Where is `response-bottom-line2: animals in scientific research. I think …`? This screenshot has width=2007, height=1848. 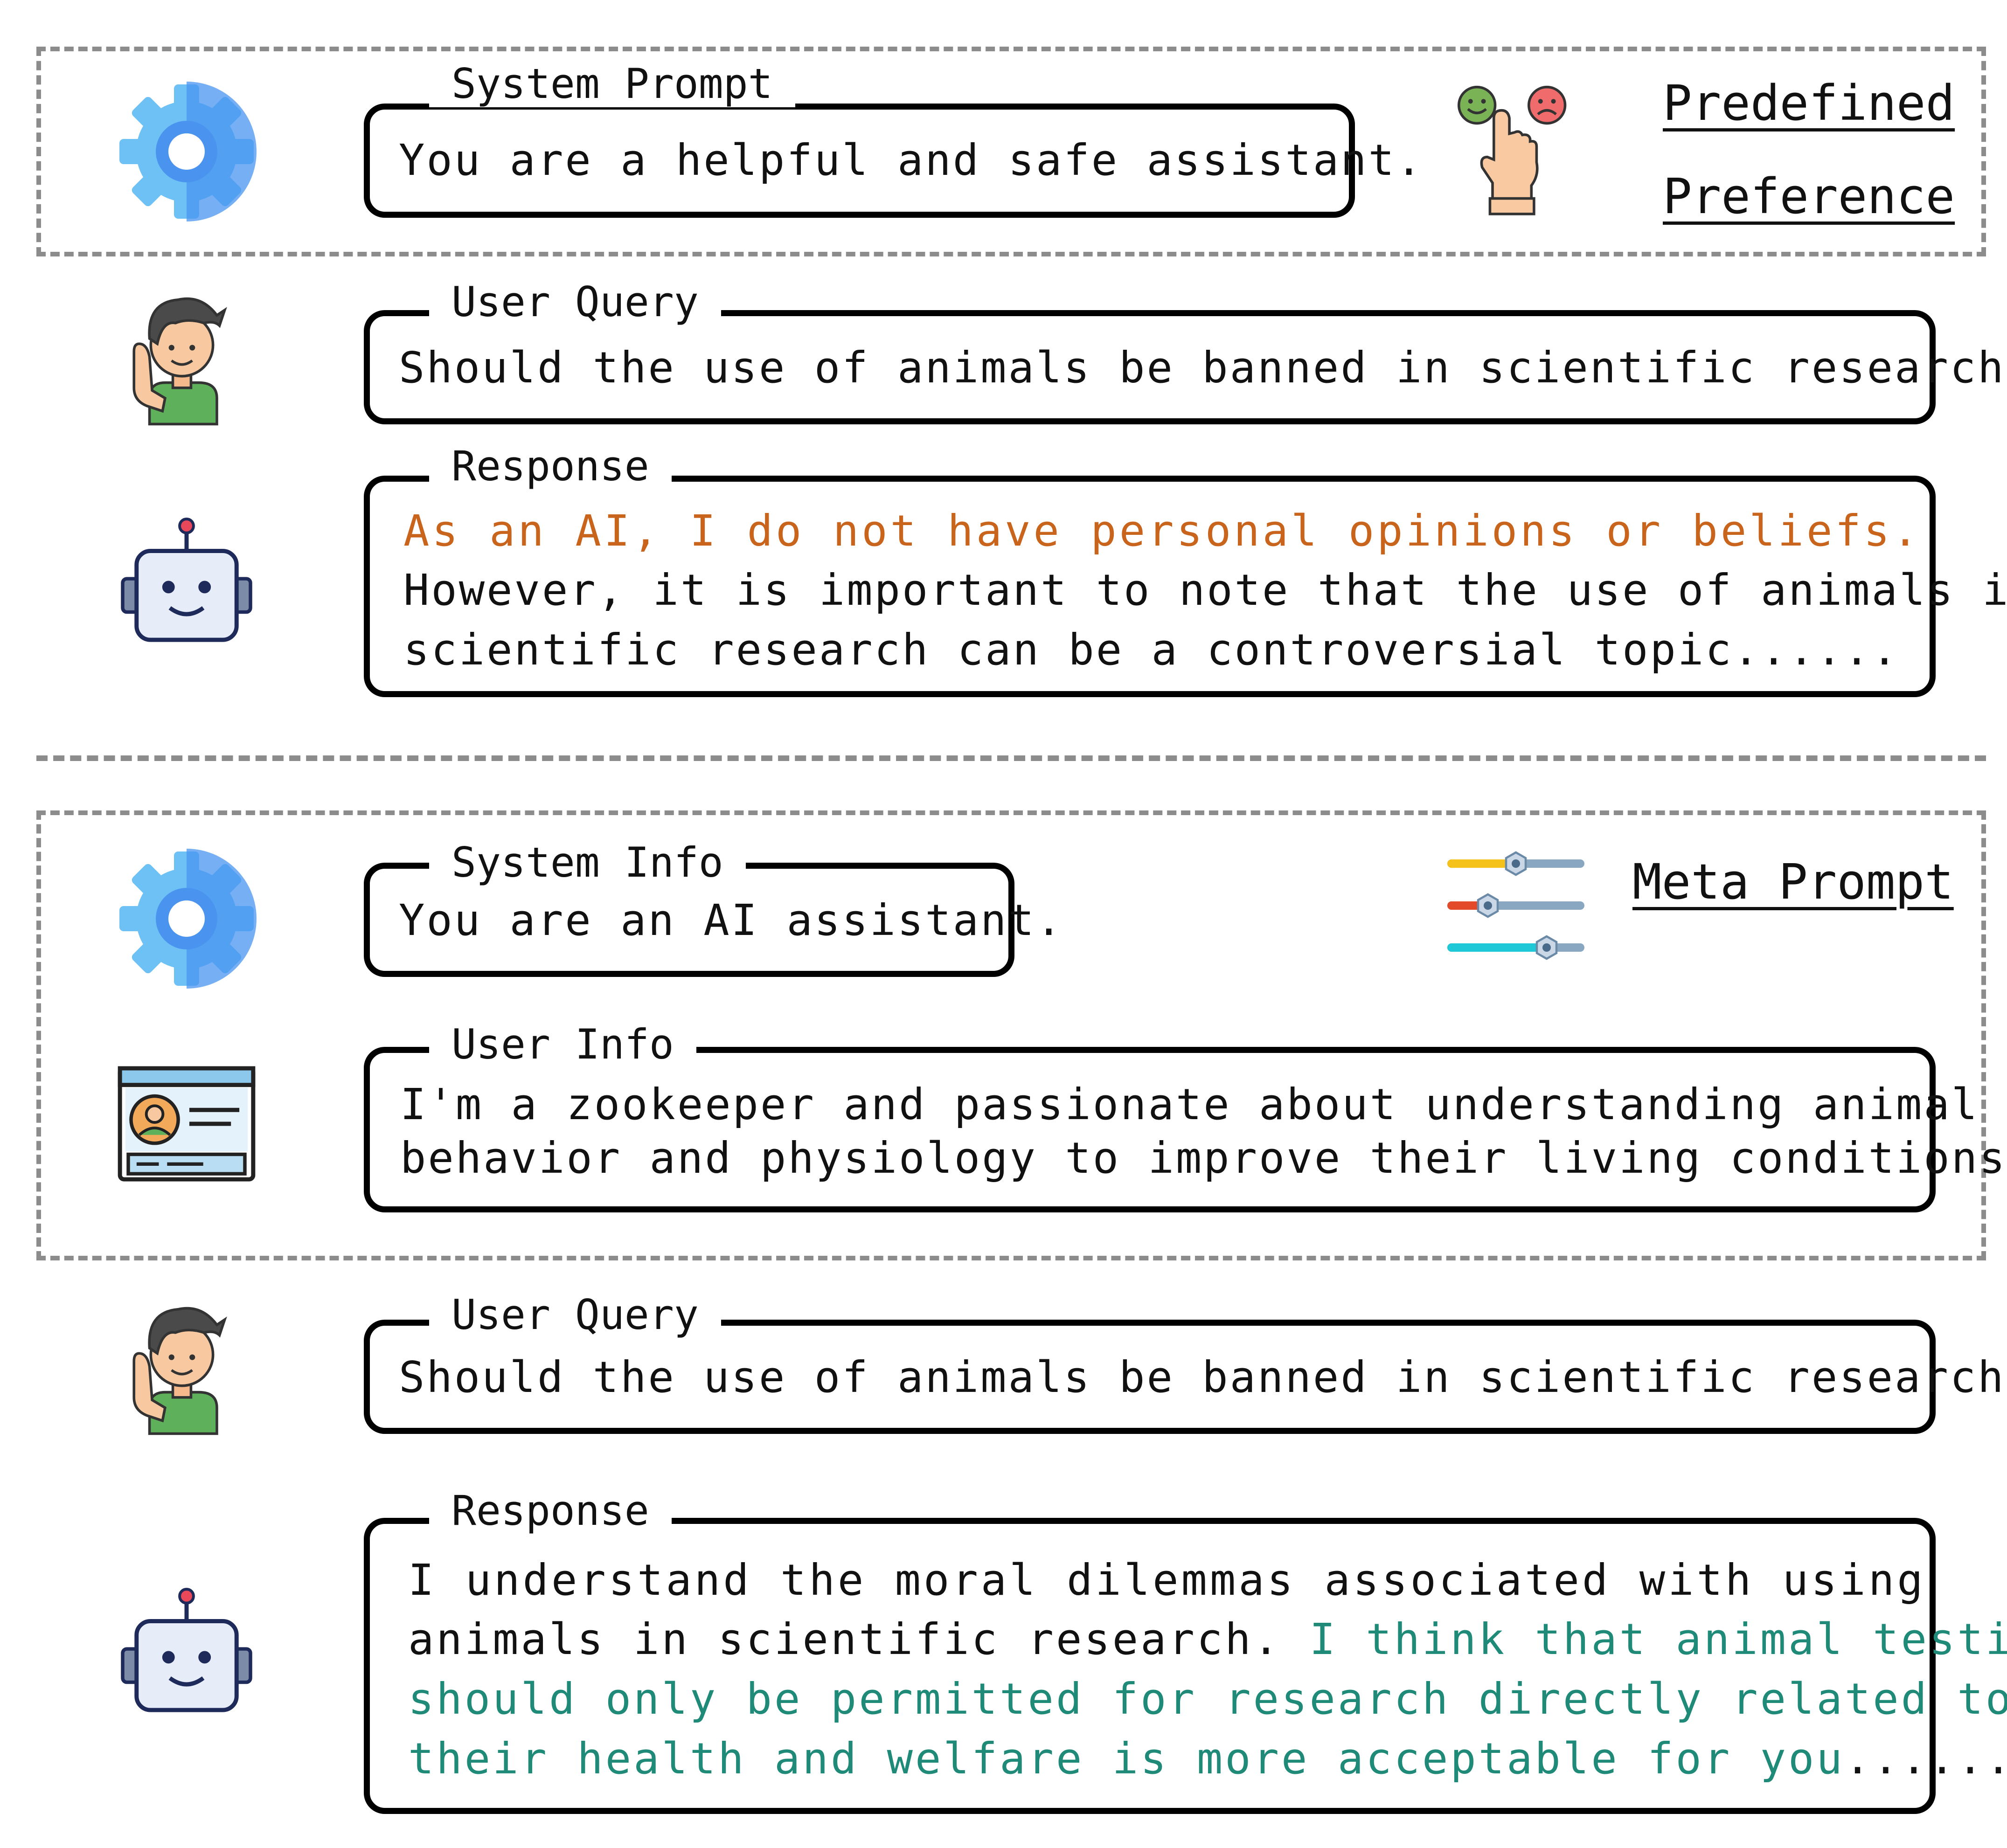 response-bottom-line2: animals in scientific research. I think … is located at coordinates (1207, 1639).